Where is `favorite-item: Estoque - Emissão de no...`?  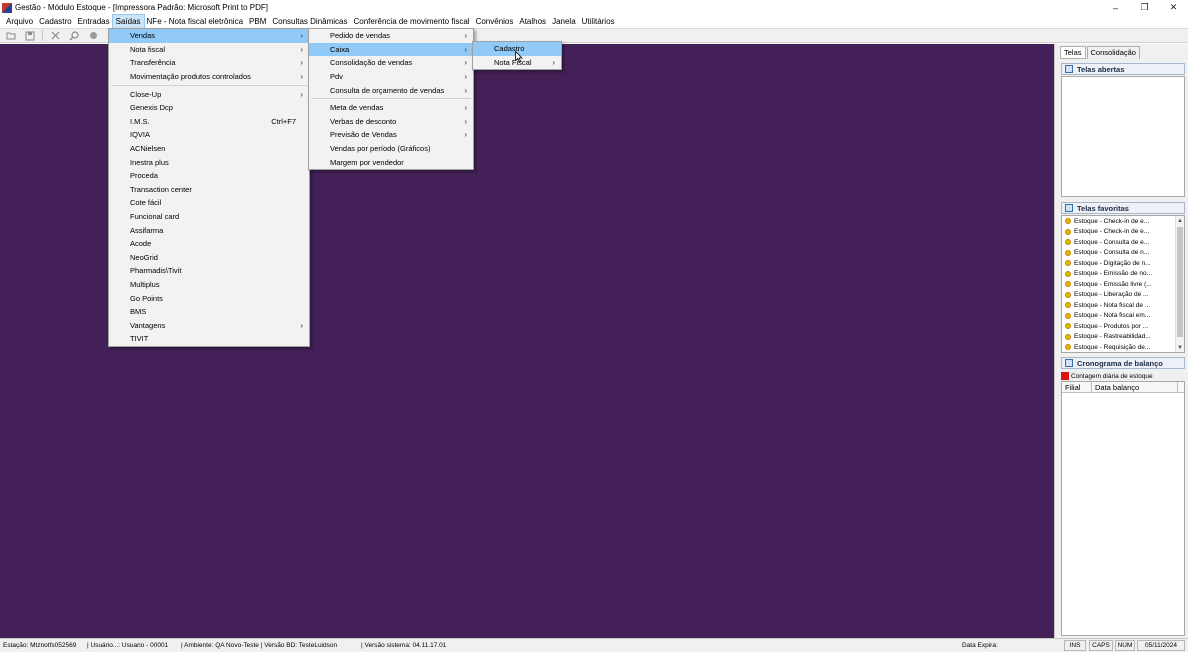 favorite-item: Estoque - Emissão de no... is located at coordinates (1123, 274).